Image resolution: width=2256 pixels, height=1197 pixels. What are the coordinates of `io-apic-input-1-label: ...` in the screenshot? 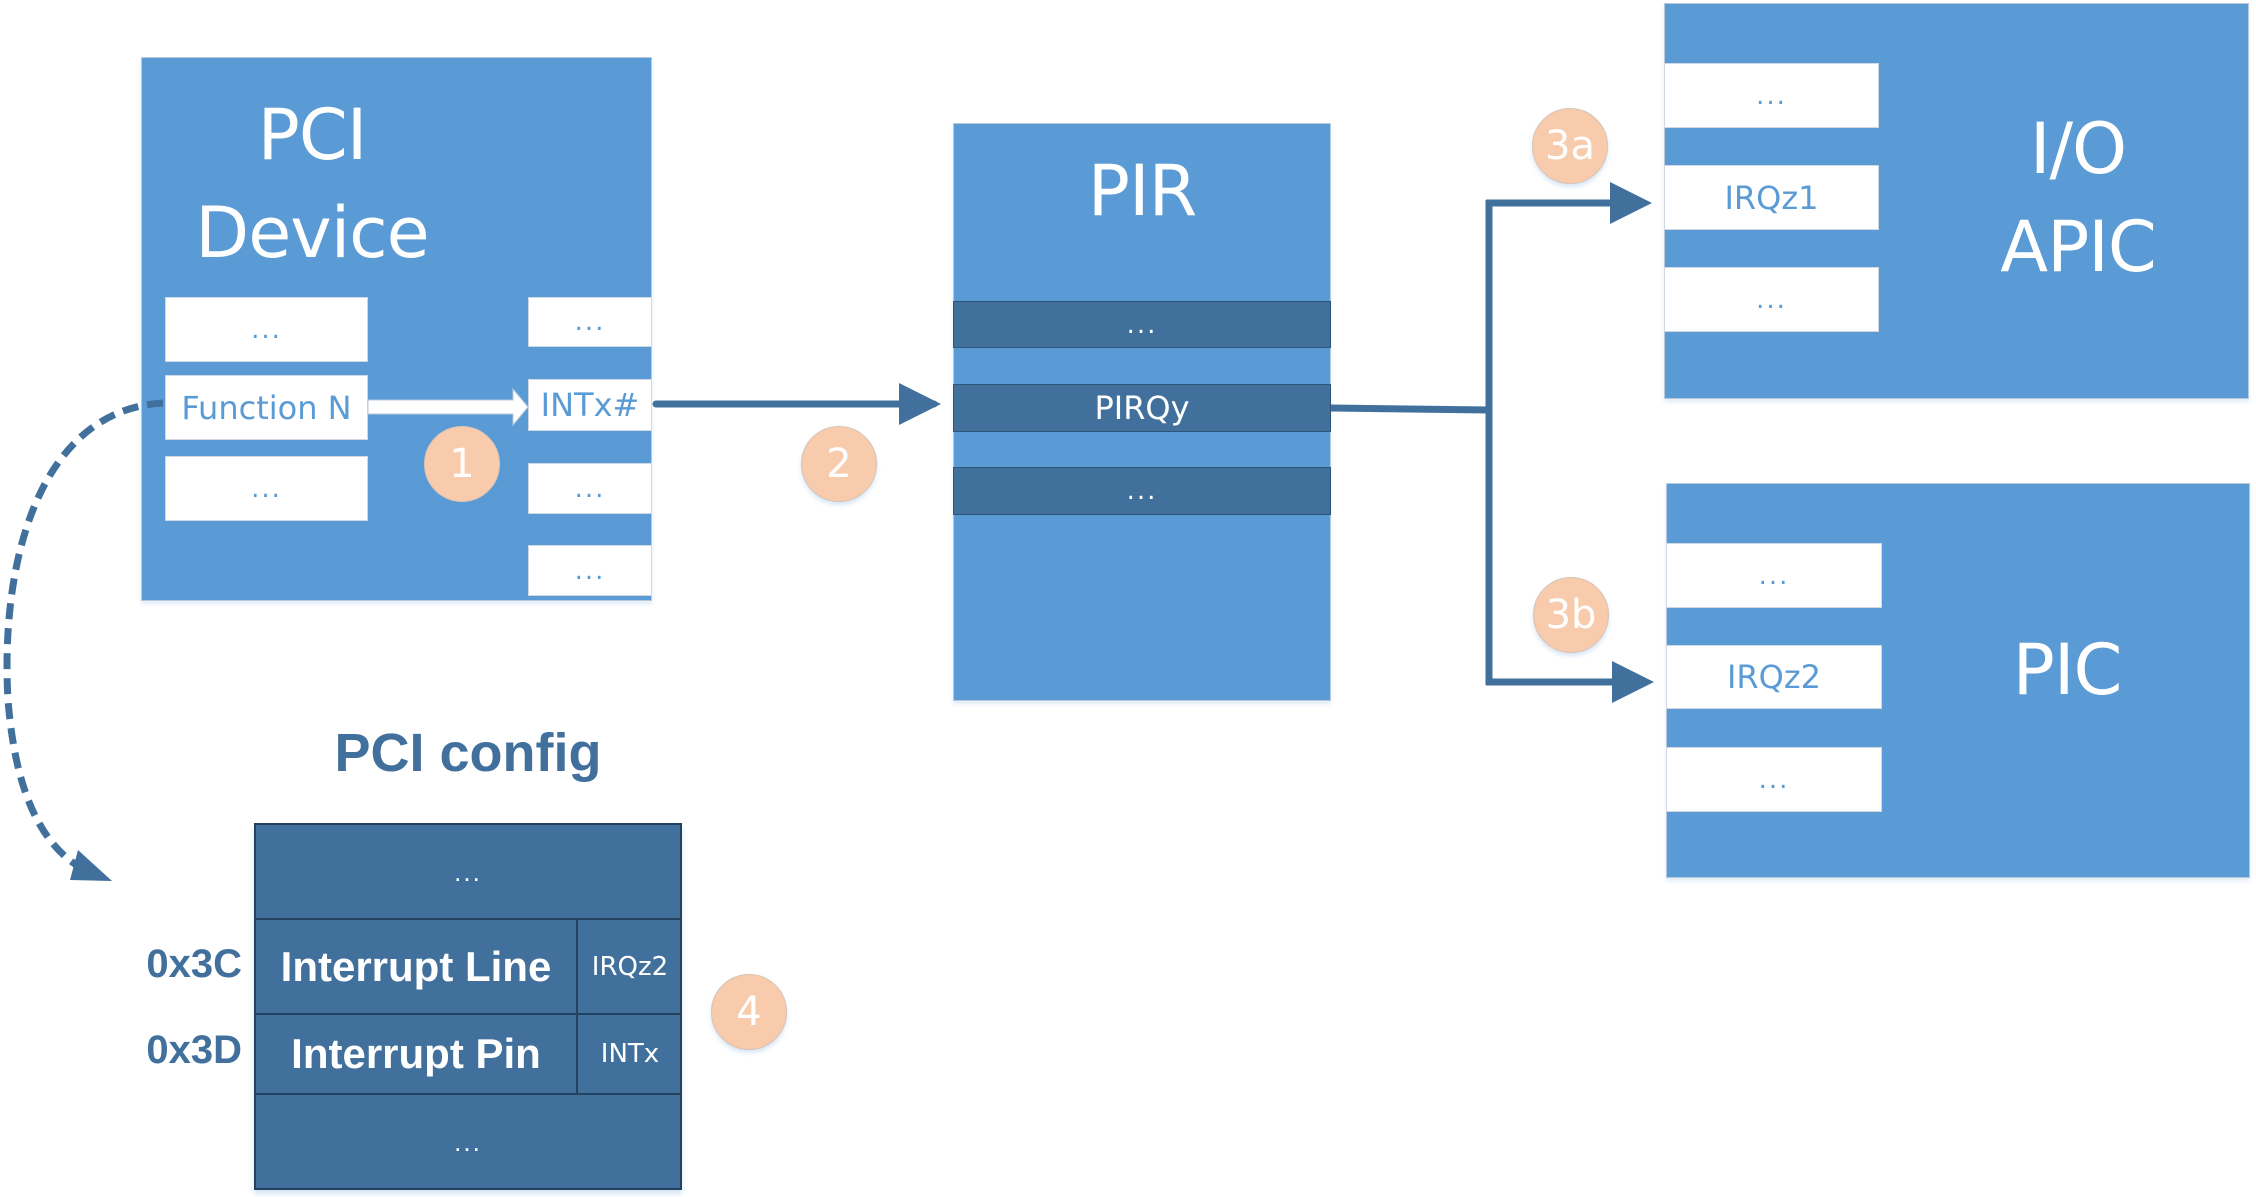 It's located at (1771, 95).